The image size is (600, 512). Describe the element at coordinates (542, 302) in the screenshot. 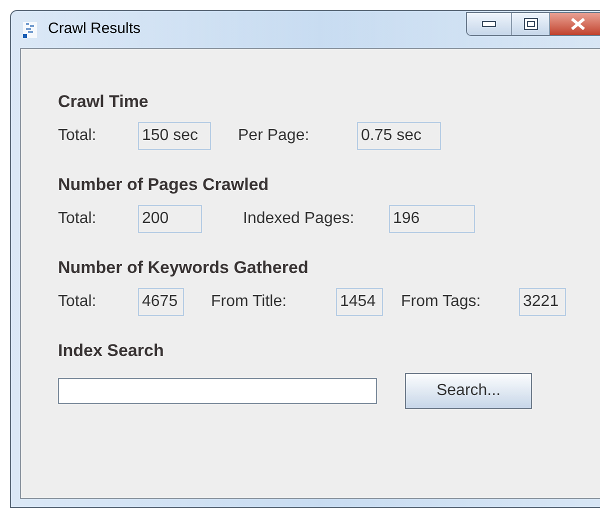

I see `value-field: 3221` at that location.